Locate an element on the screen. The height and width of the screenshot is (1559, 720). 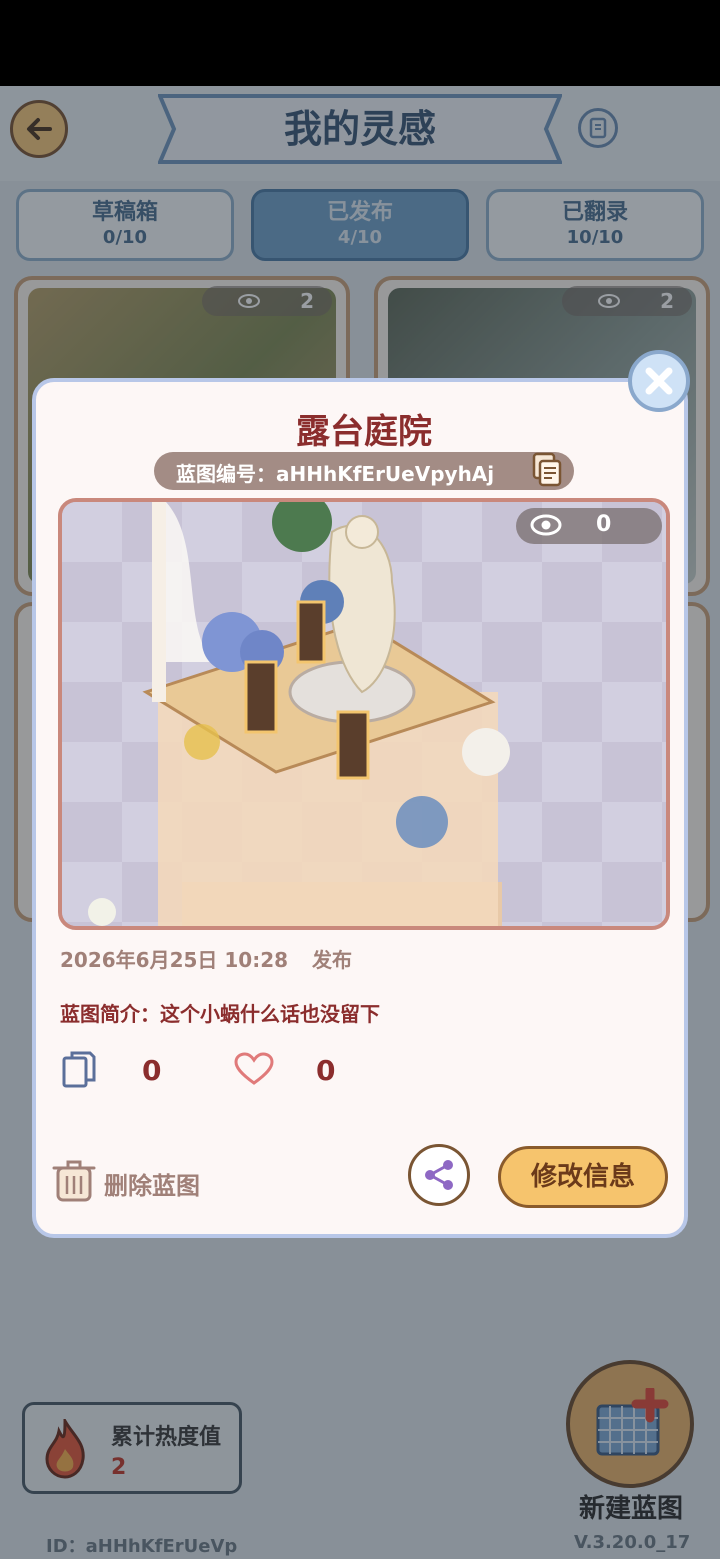
close-icon is located at coordinates (659, 381).